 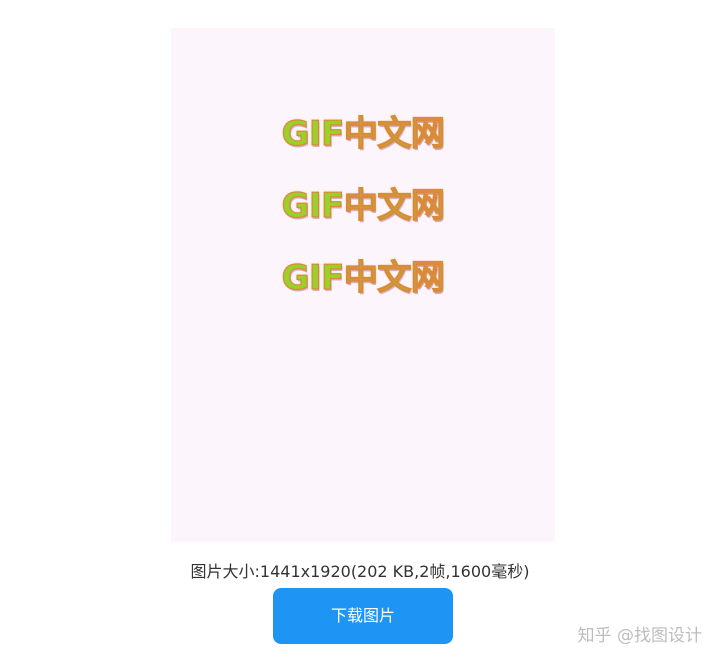 What do you see at coordinates (363, 277) in the screenshot?
I see `gif-text-line-3: GIF中文网` at bounding box center [363, 277].